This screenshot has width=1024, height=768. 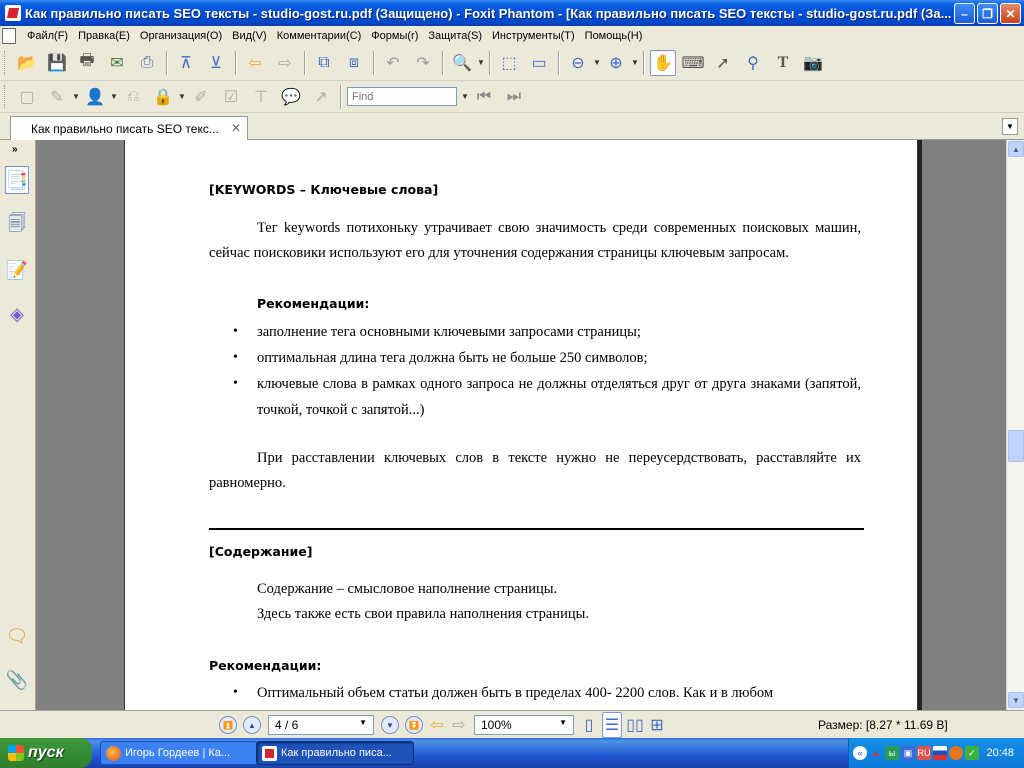 I want to click on history-forward-icon: ⇨, so click(x=459, y=725).